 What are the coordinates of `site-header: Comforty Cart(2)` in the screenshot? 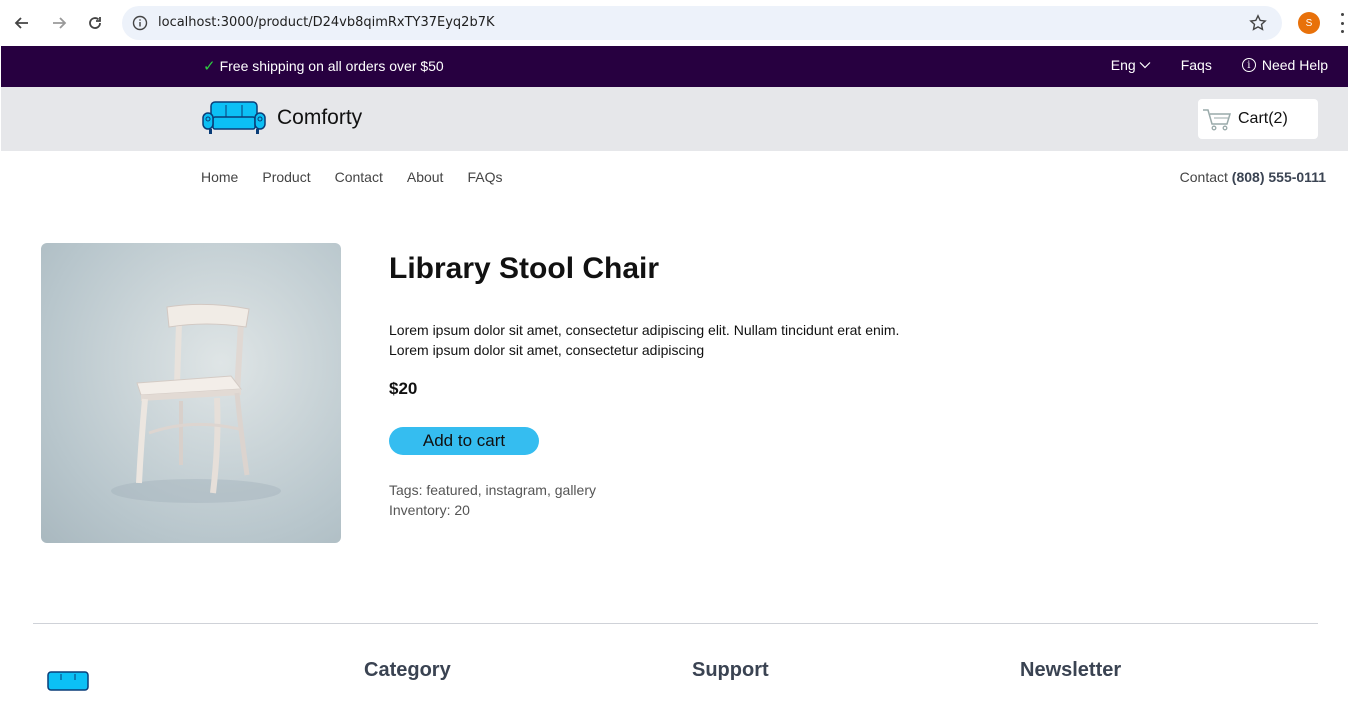 It's located at (674, 119).